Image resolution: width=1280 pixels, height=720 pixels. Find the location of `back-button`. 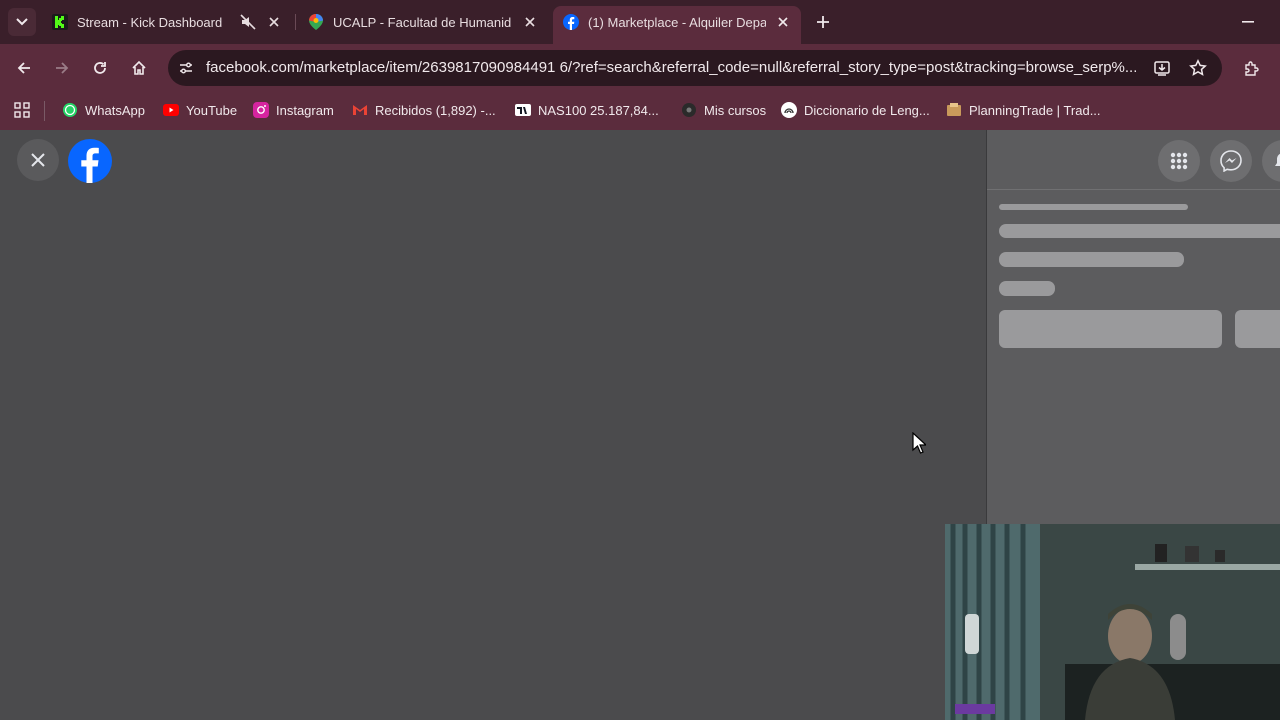

back-button is located at coordinates (24, 68).